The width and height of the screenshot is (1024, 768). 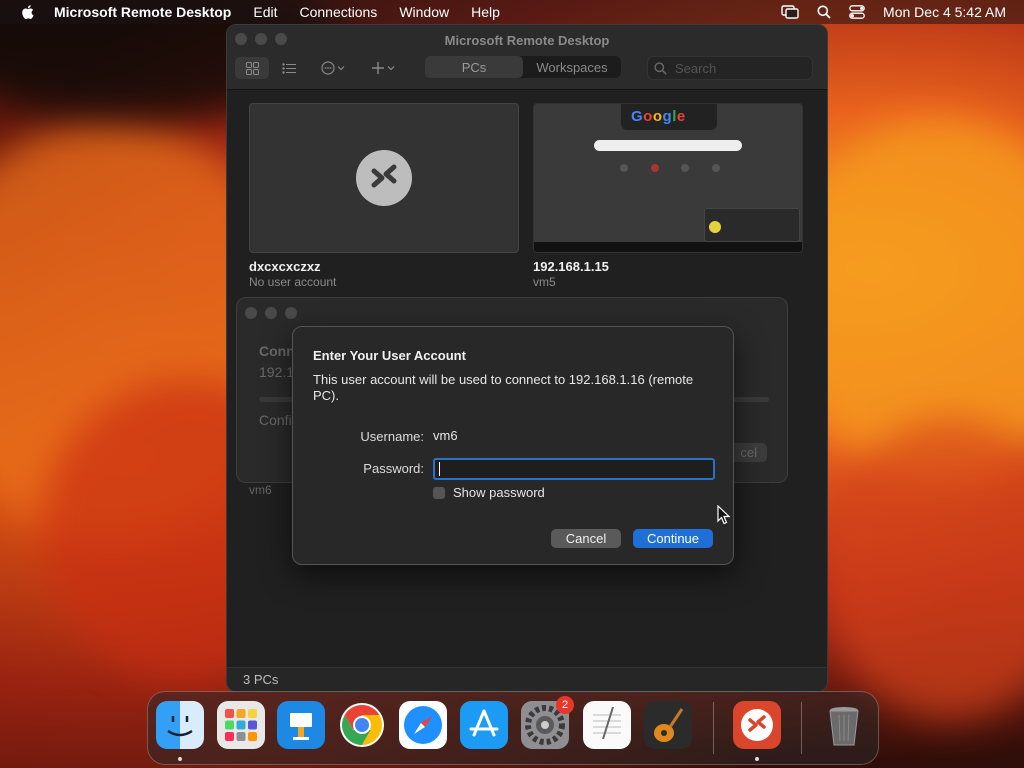 What do you see at coordinates (393, 468) in the screenshot?
I see `password-label: Password:` at bounding box center [393, 468].